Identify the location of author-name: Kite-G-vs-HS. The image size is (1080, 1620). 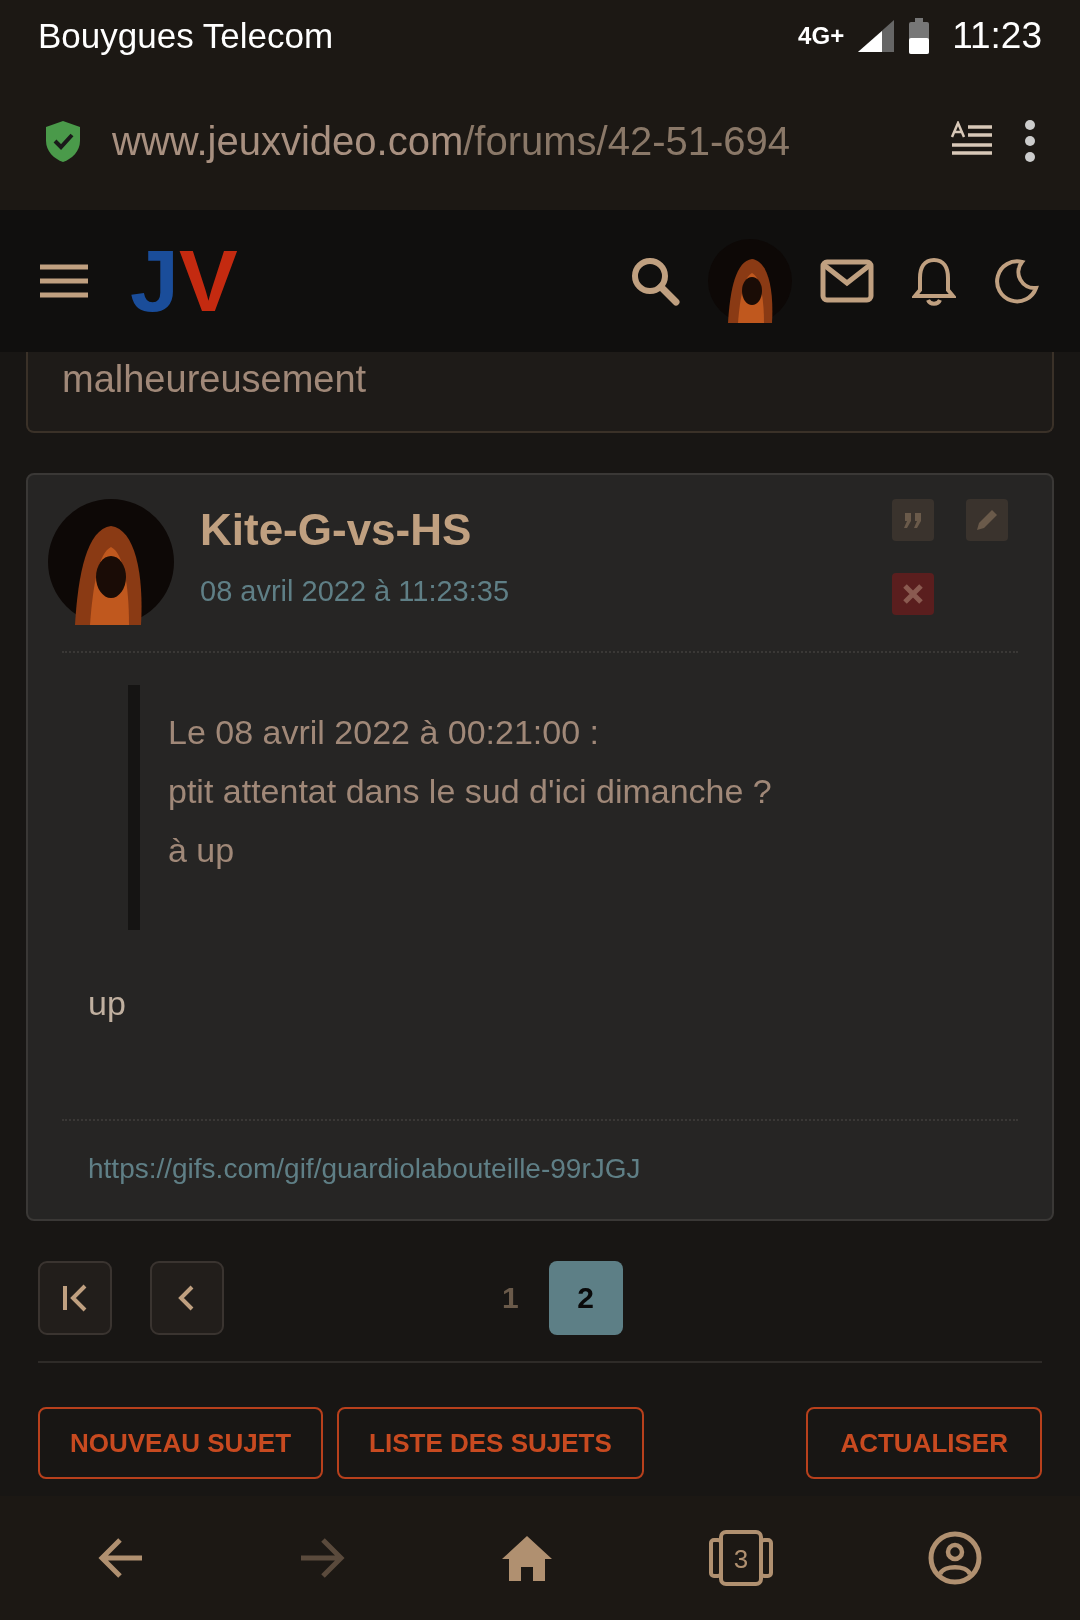
(533, 530).